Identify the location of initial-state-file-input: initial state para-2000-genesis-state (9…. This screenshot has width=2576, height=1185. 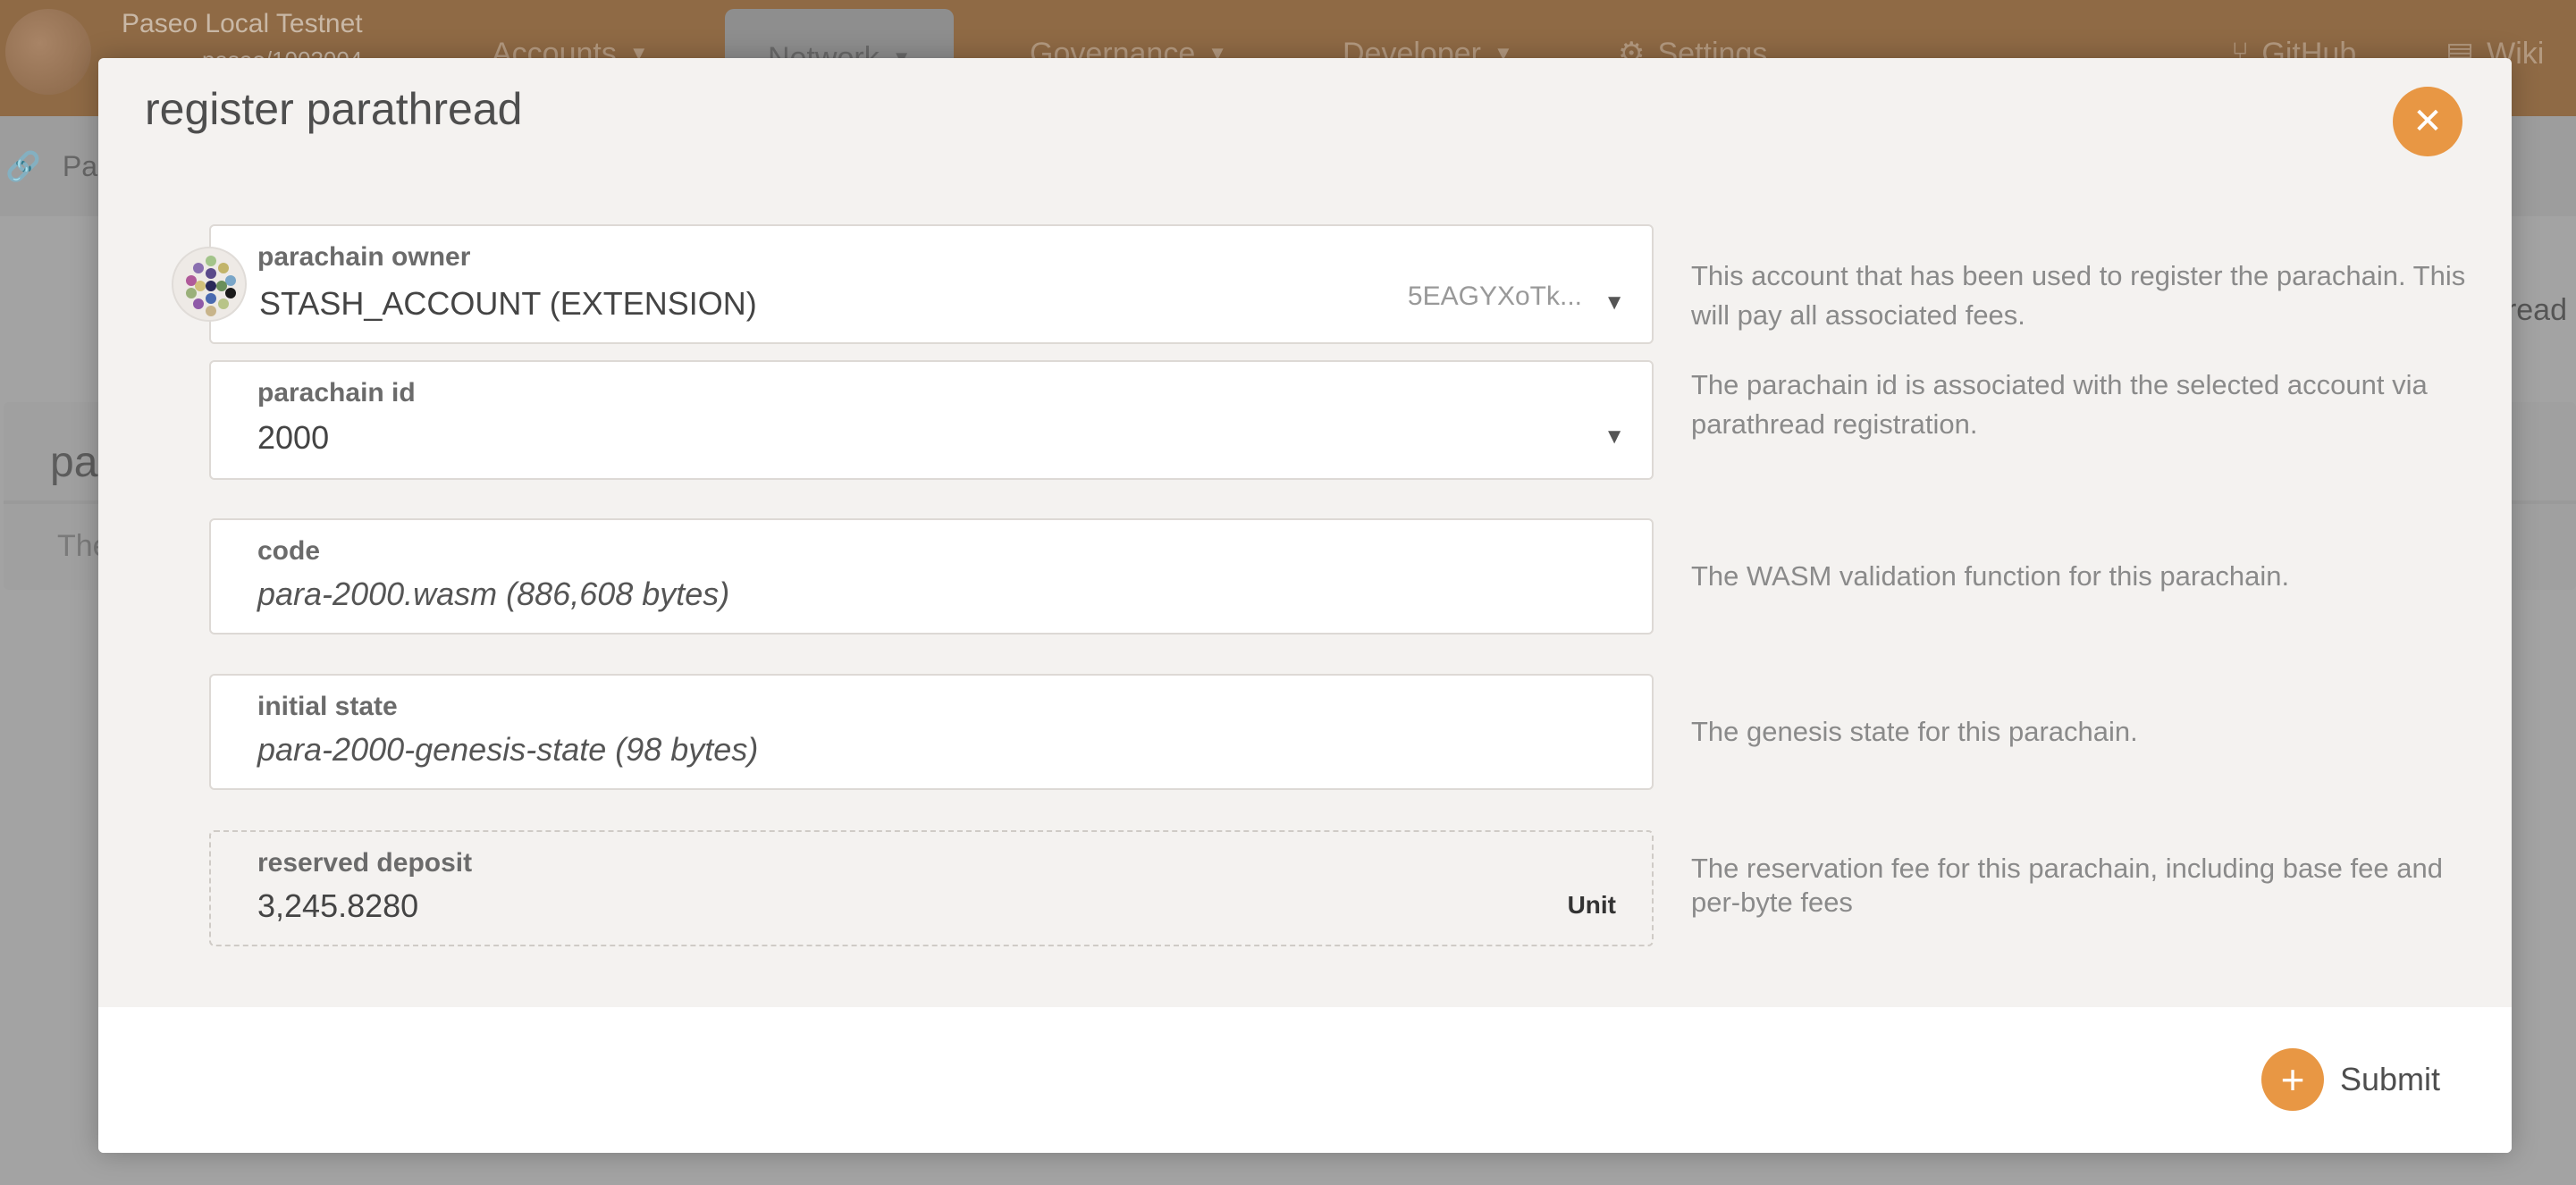
(932, 732).